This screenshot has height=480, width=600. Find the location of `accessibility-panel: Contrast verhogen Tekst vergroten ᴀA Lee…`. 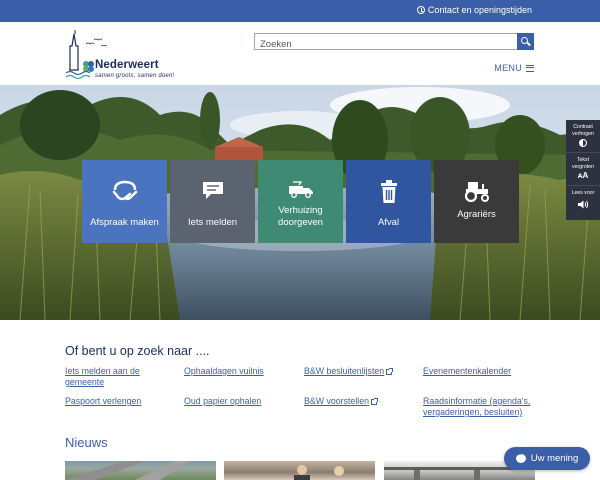

accessibility-panel: Contrast verhogen Tekst vergroten ᴀA Lee… is located at coordinates (583, 170).